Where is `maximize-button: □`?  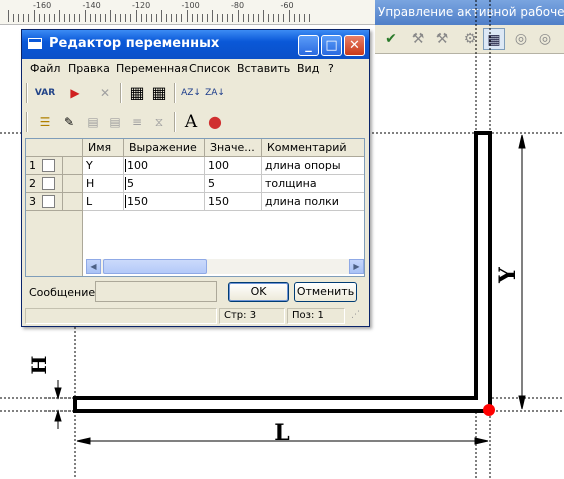
maximize-button: □ is located at coordinates (331, 45).